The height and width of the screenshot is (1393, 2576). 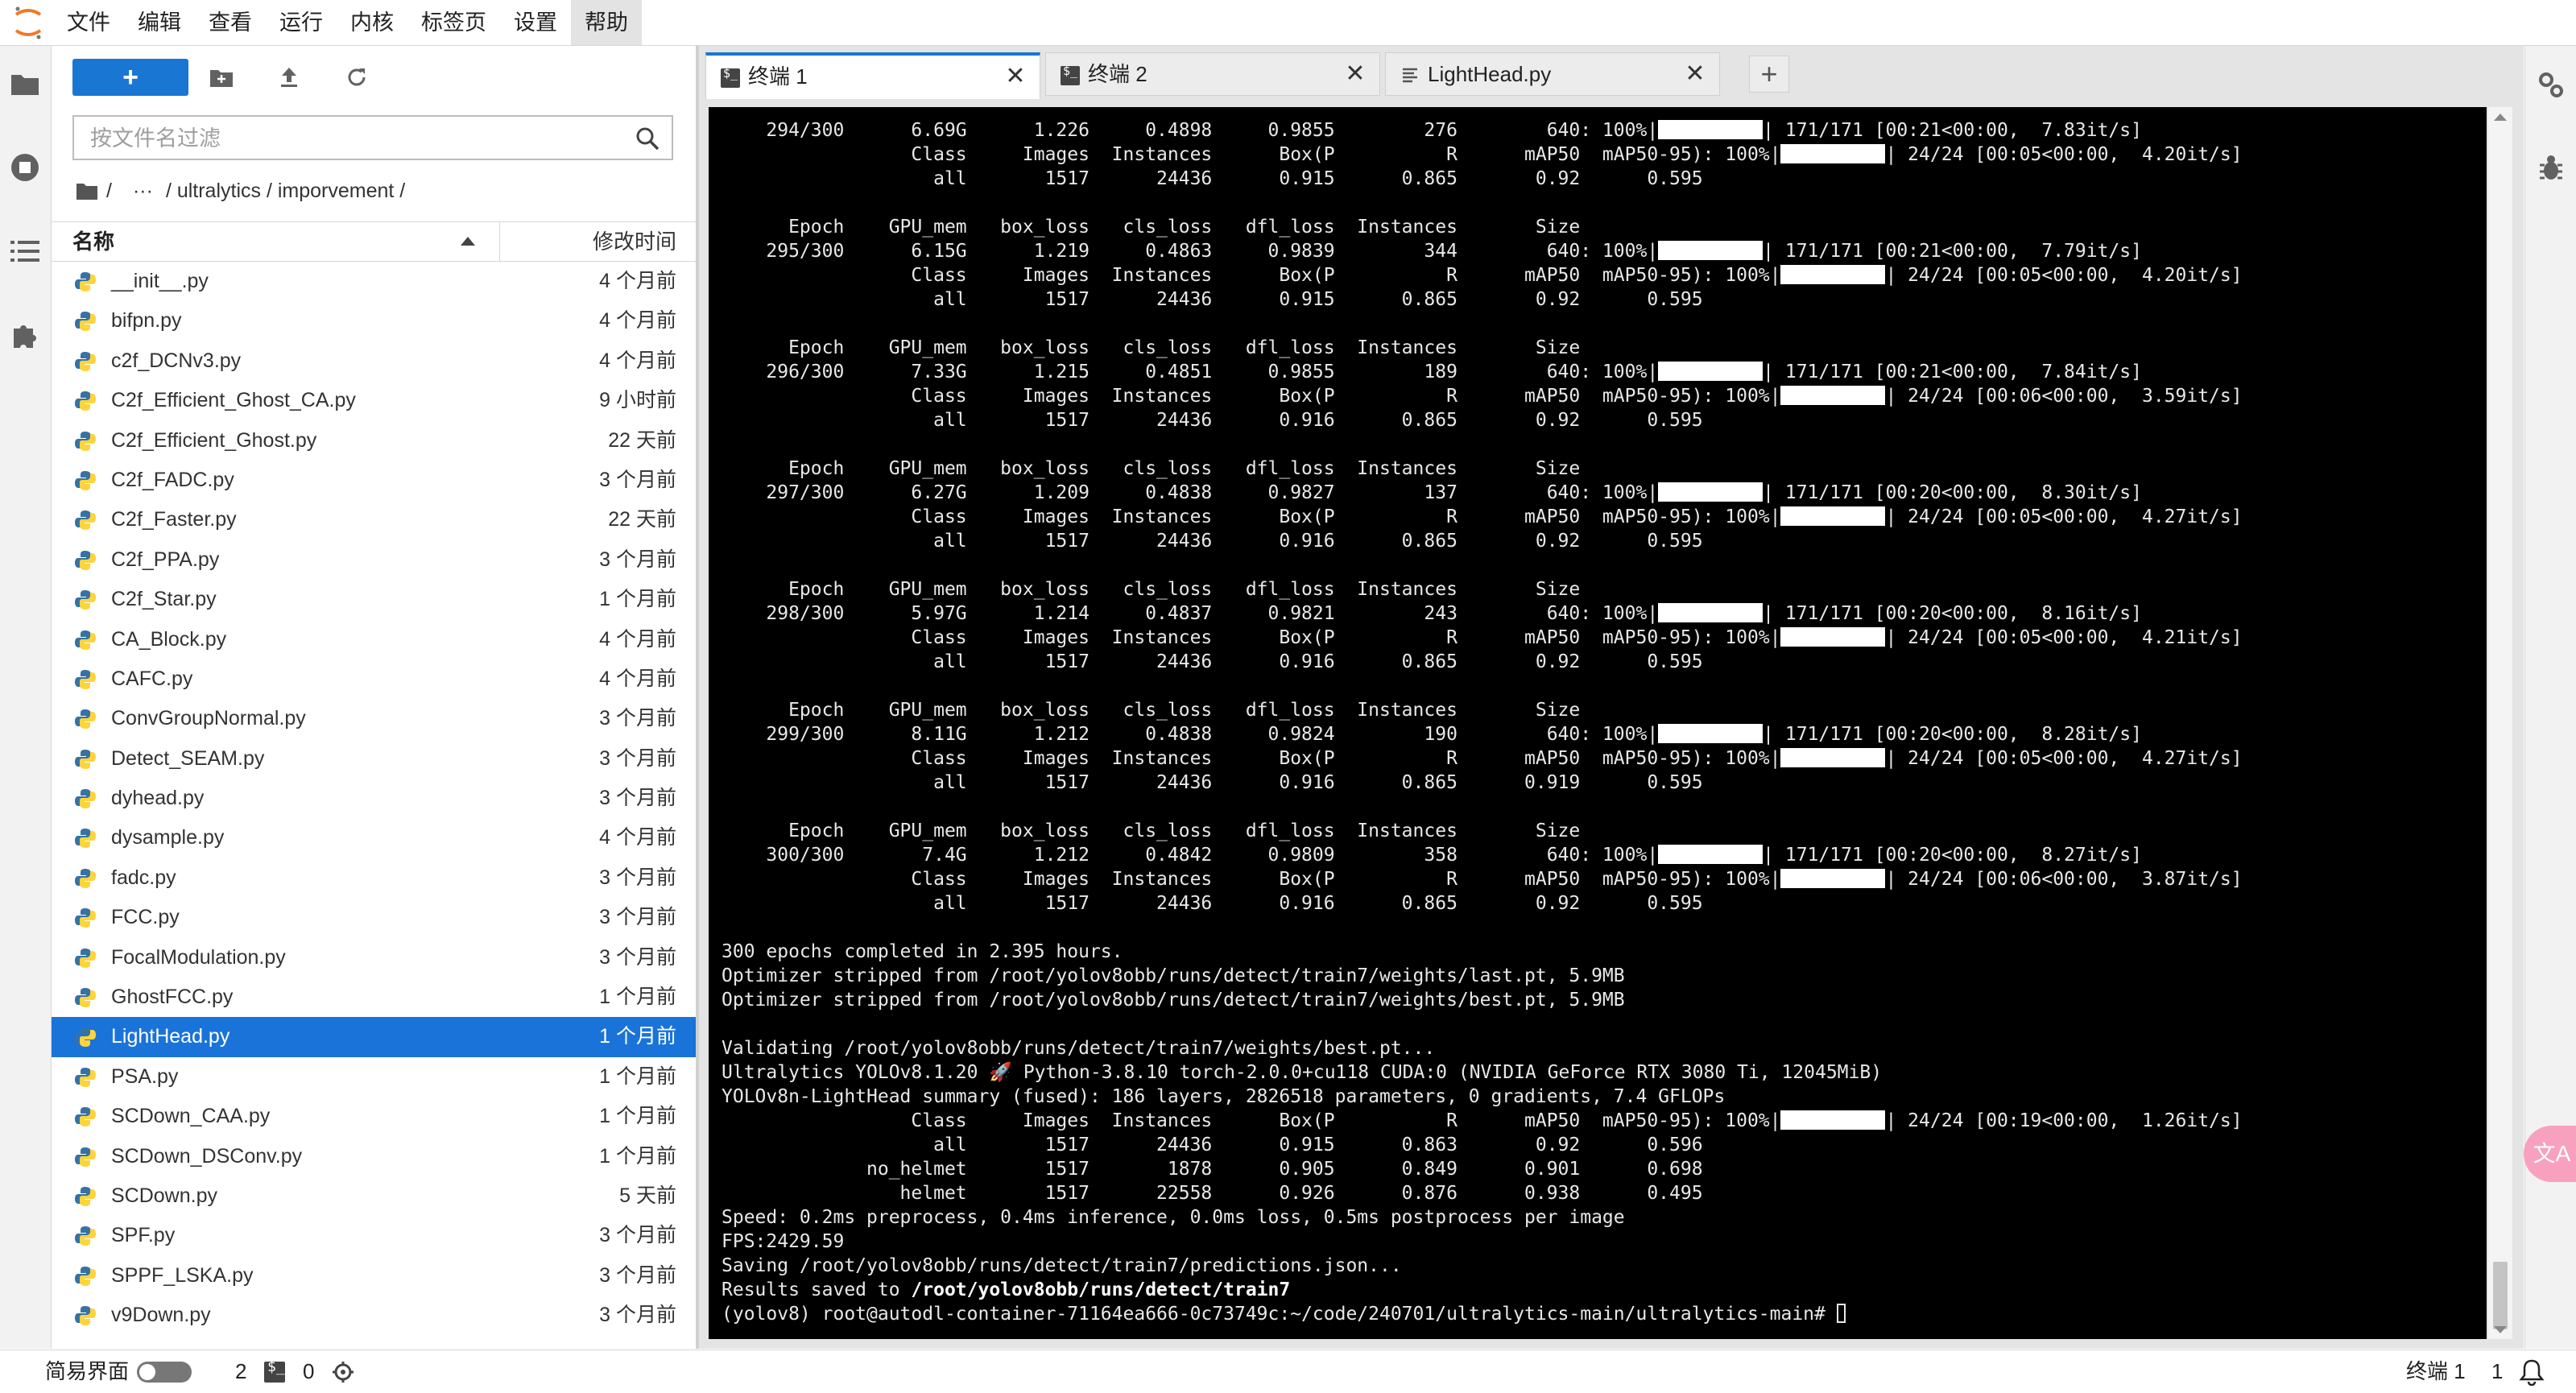 What do you see at coordinates (374, 400) in the screenshot?
I see `file-row: C2f_Efficient_Ghost_CA.py 9 小时前` at bounding box center [374, 400].